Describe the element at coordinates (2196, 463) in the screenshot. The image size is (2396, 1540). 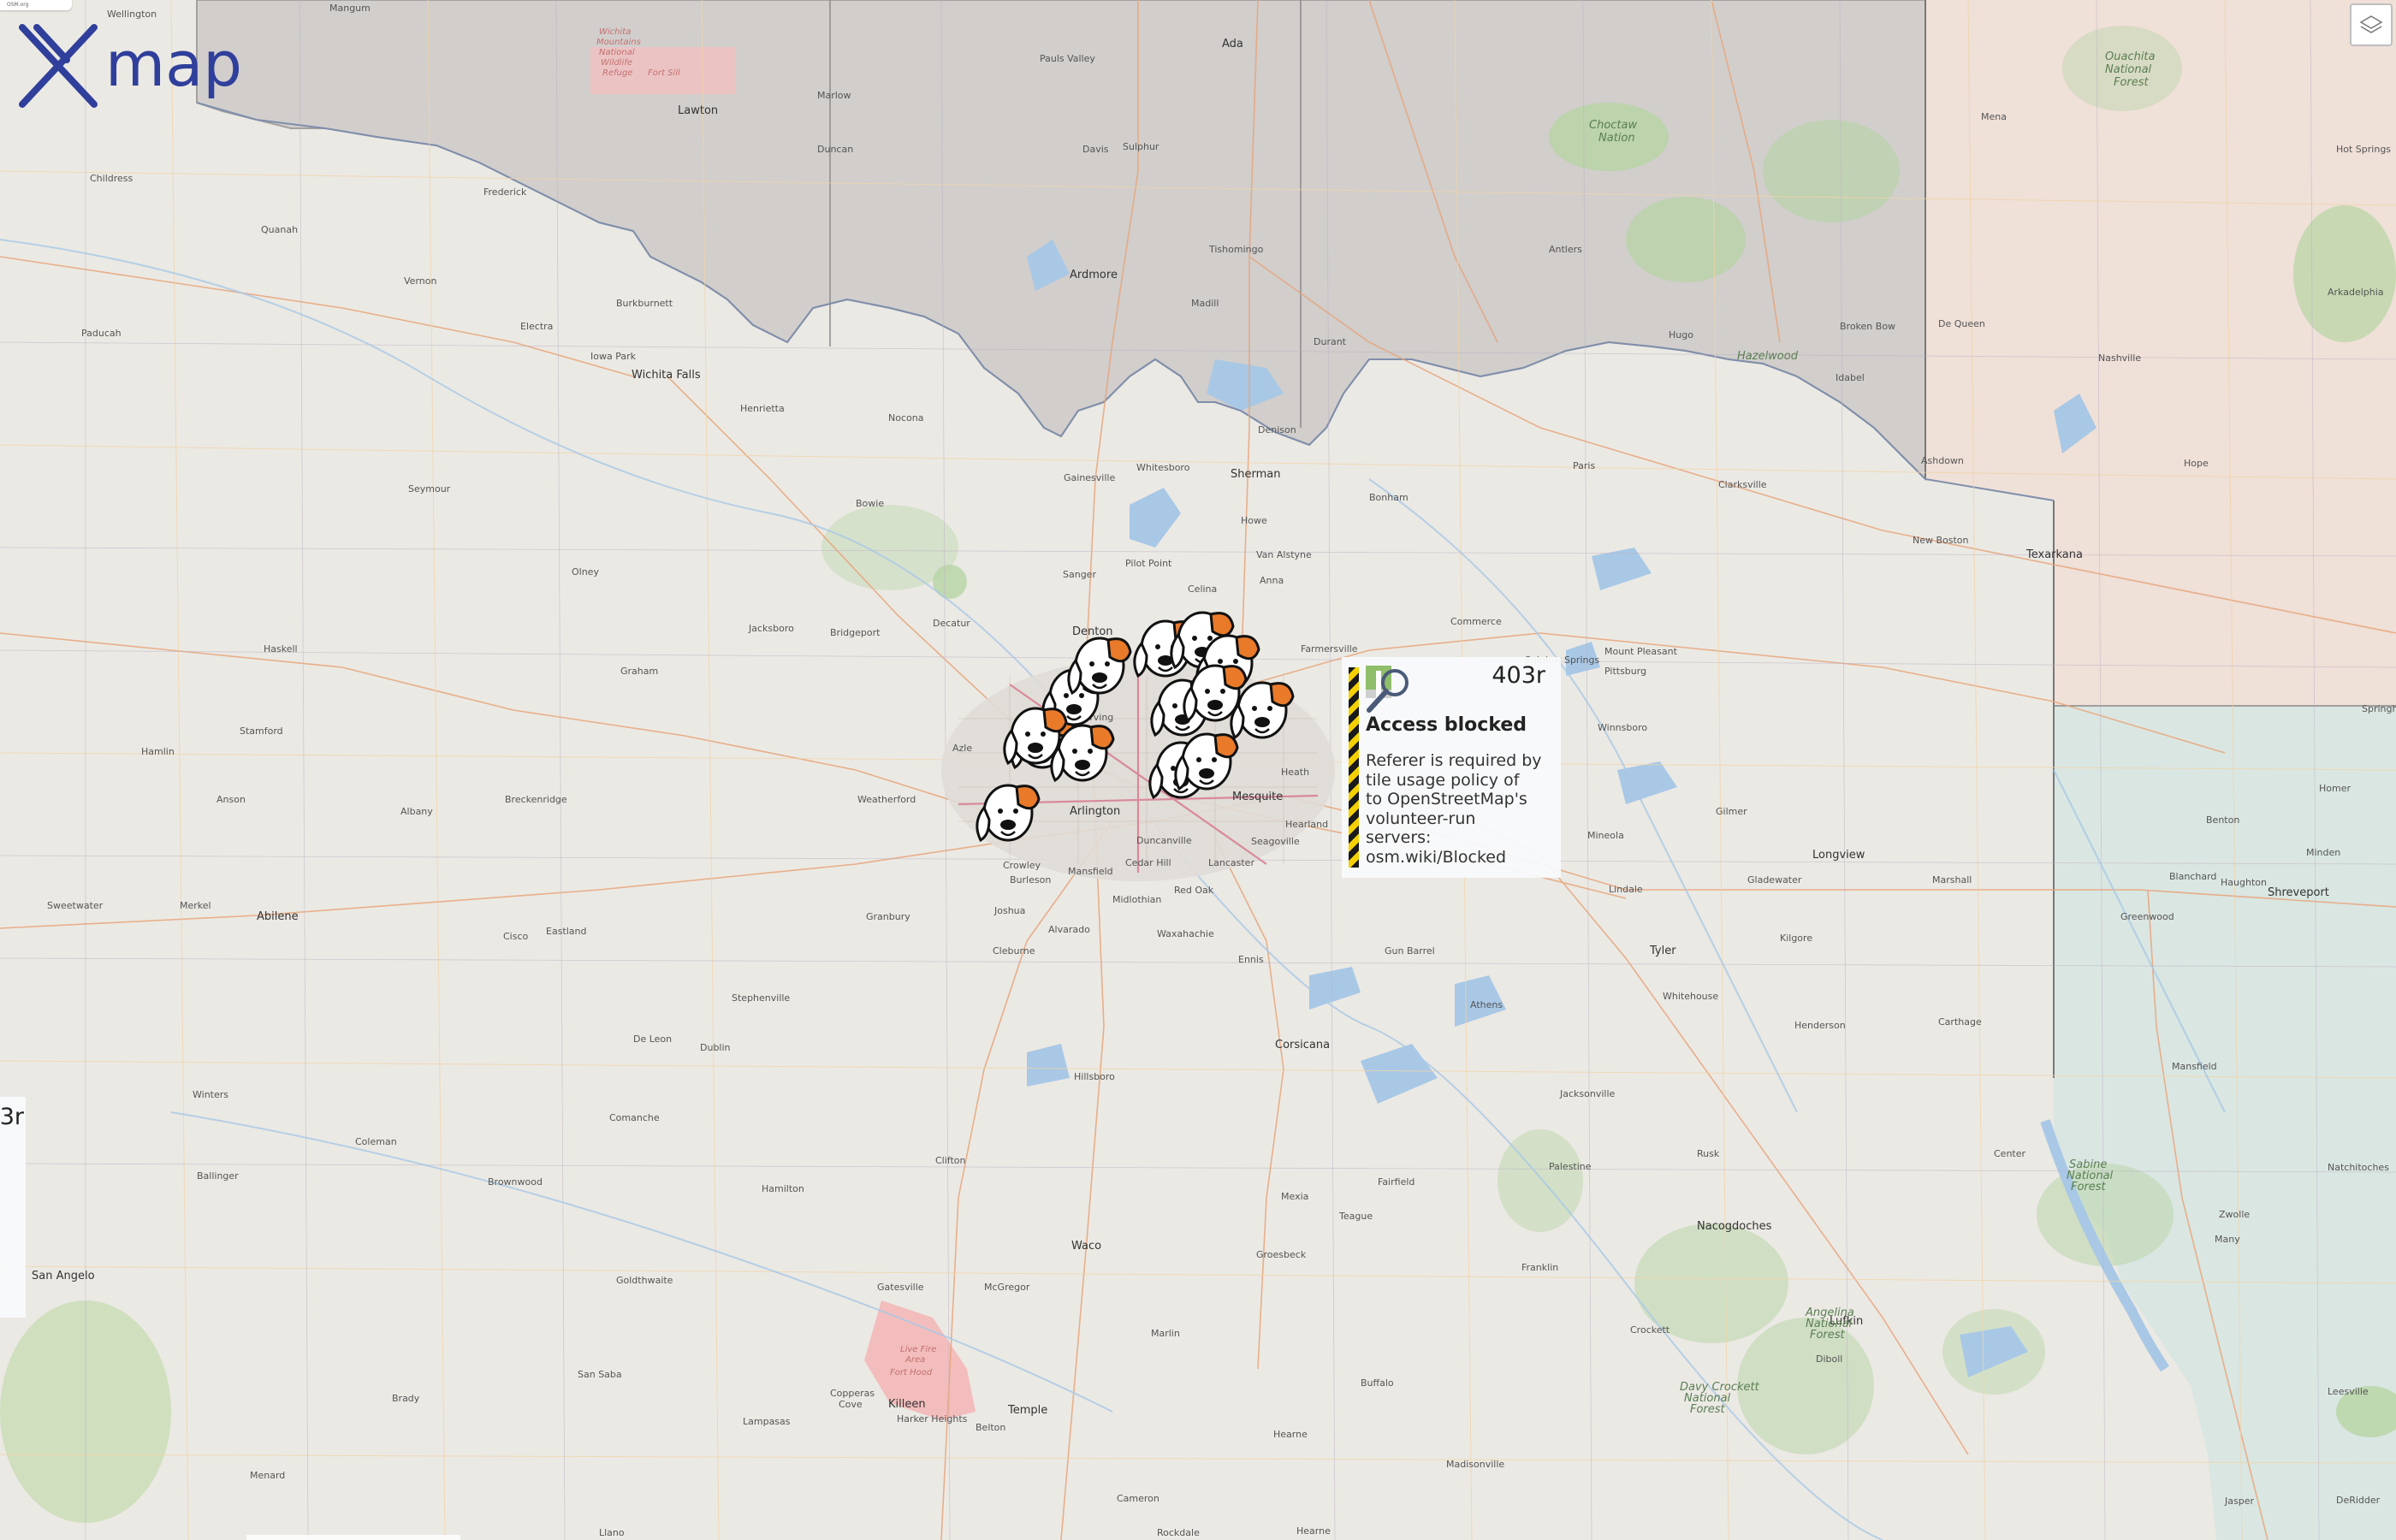
I see `svg-text: Hope` at that location.